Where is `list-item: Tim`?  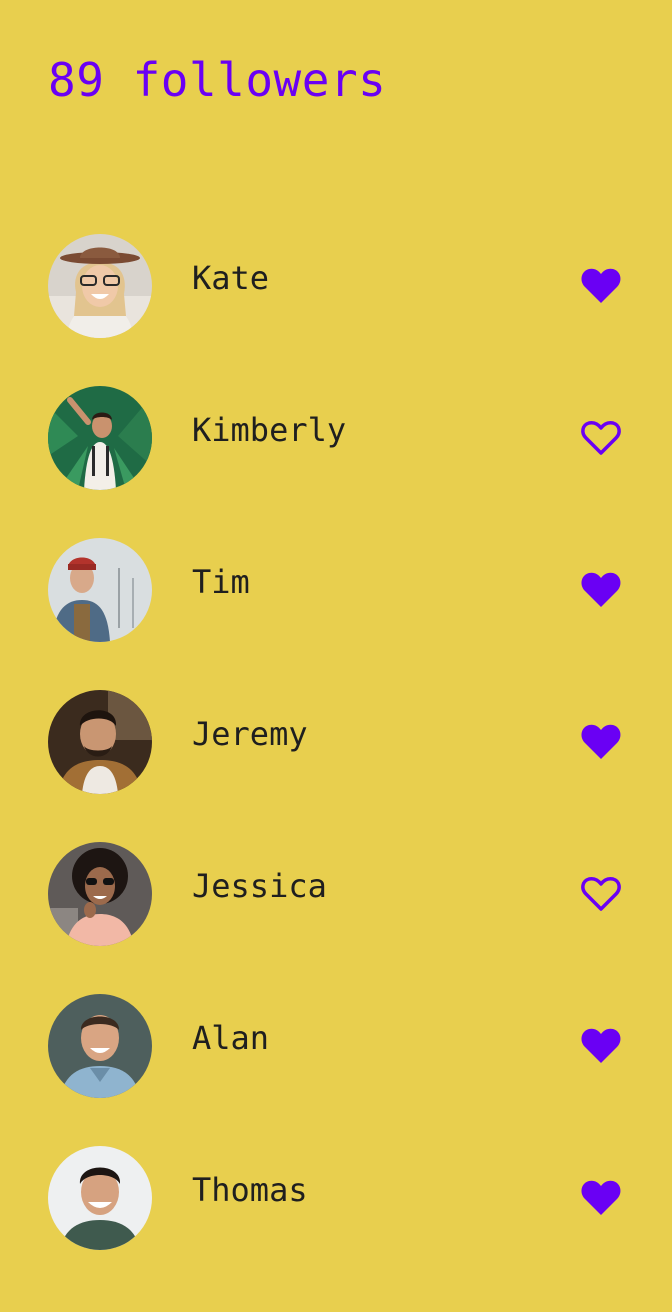
list-item: Tim is located at coordinates (336, 612).